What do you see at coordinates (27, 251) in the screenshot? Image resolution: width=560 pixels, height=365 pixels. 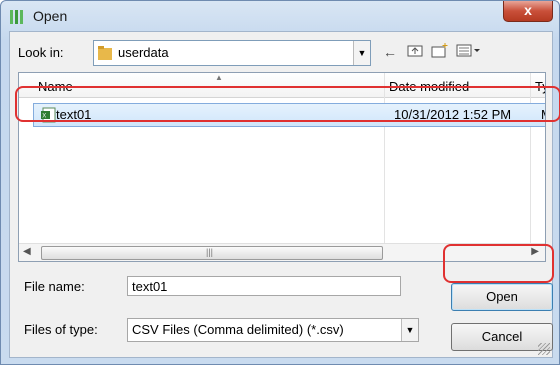 I see `scroll-left-icon: ◀` at bounding box center [27, 251].